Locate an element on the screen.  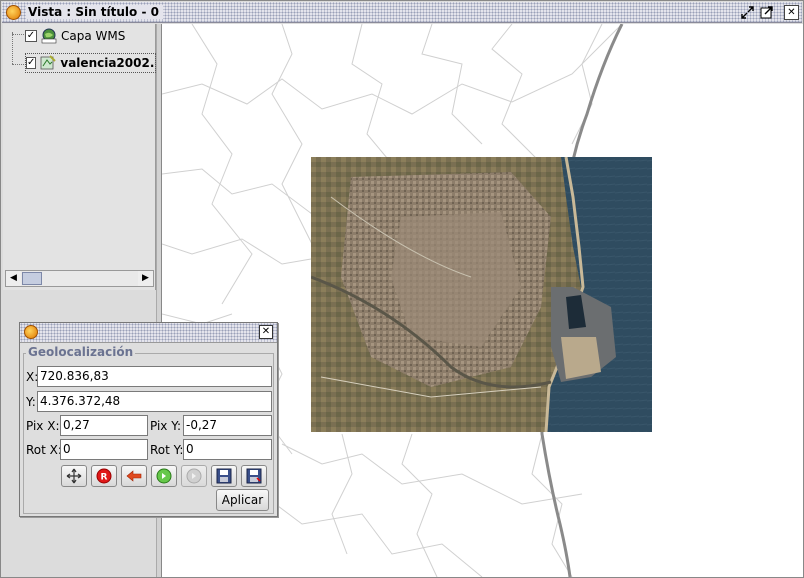
reset-button: R is located at coordinates (104, 476).